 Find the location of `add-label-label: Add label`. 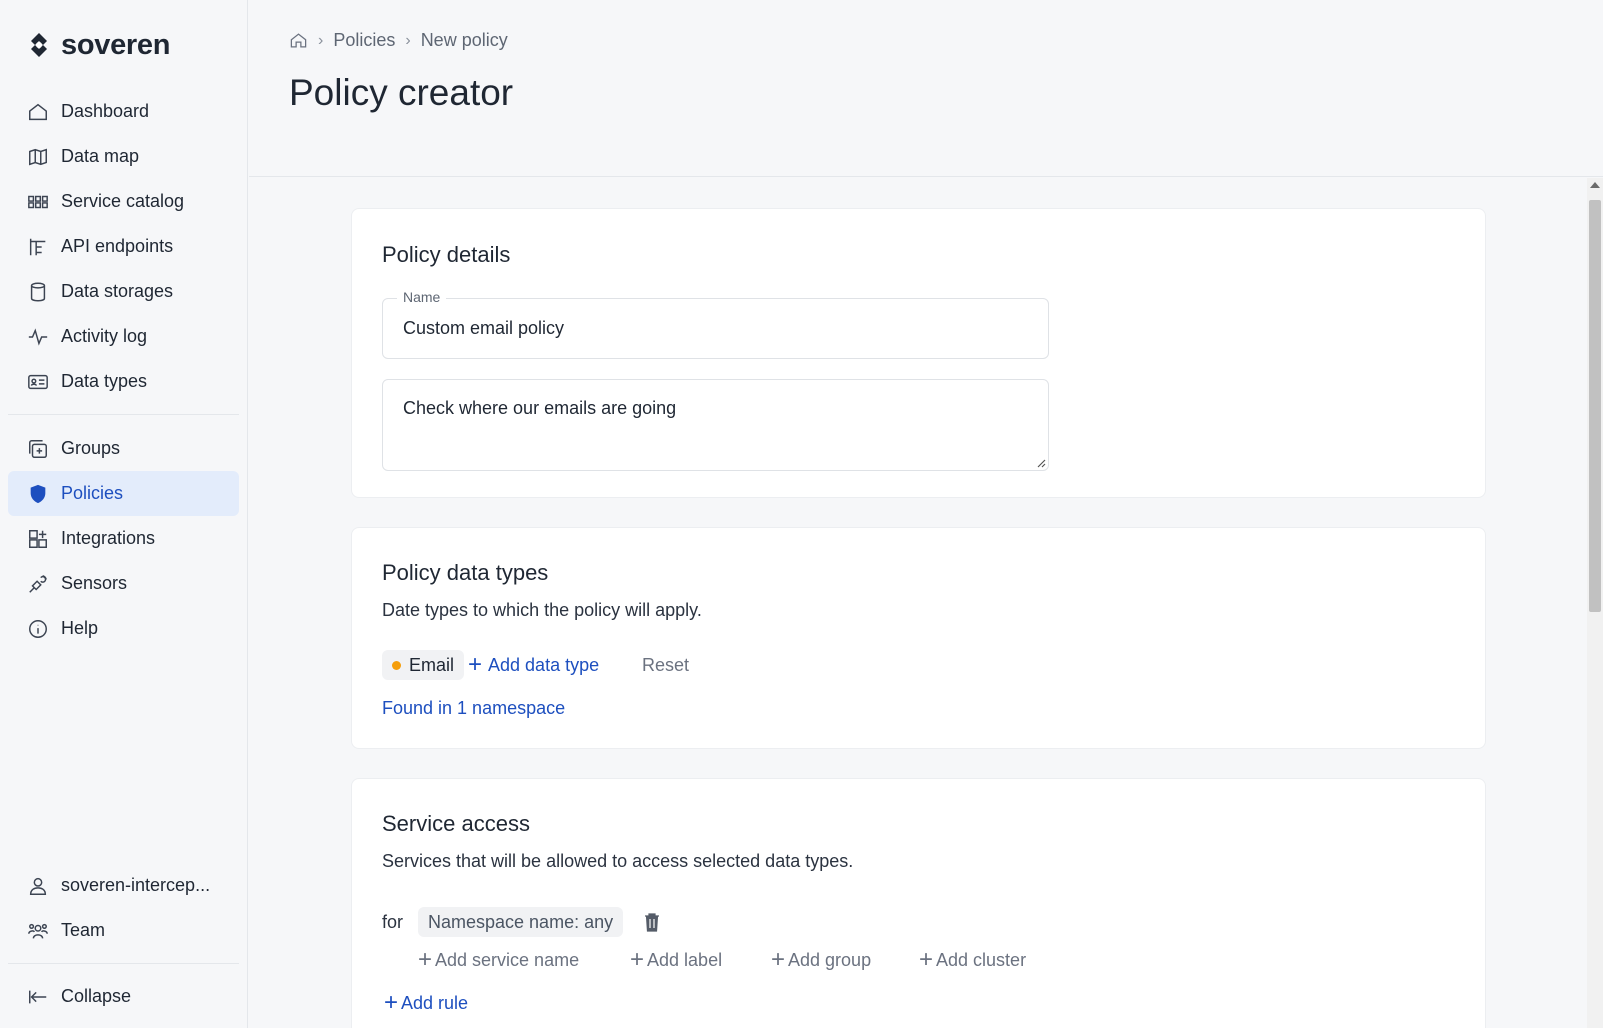

add-label-label: Add label is located at coordinates (685, 959).